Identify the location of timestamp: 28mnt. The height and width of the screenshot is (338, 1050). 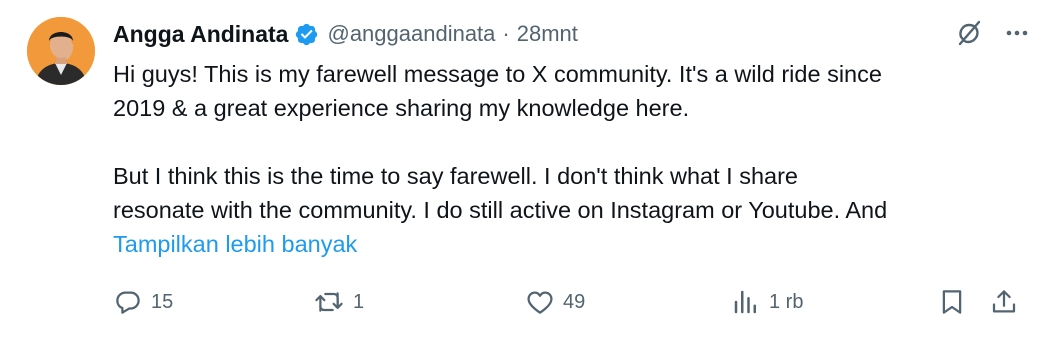
(547, 34).